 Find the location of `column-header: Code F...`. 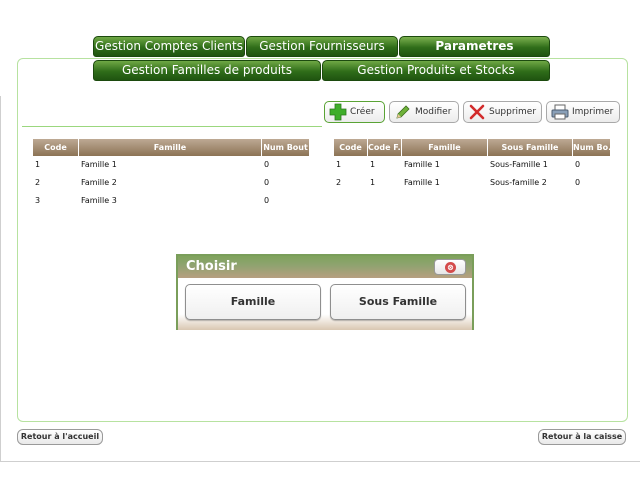

column-header: Code F... is located at coordinates (385, 147).